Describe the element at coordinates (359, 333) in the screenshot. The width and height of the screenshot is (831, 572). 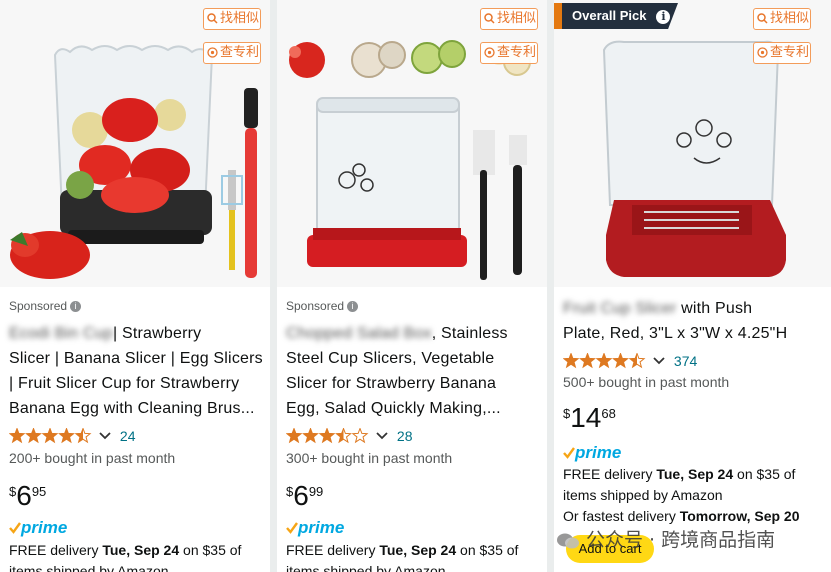
I see `title-blurred-brand: Chopped Salad Box` at that location.